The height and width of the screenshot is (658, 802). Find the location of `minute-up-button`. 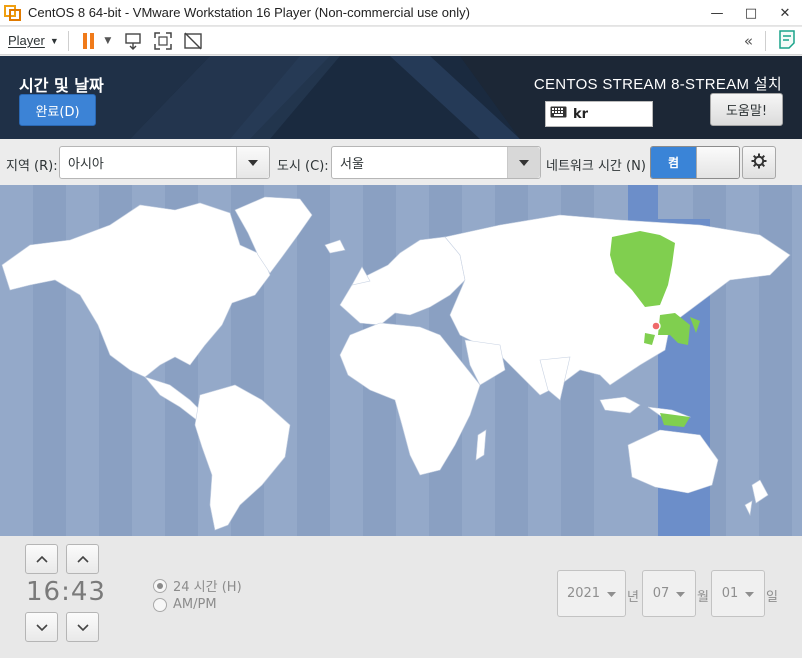

minute-up-button is located at coordinates (82, 559).